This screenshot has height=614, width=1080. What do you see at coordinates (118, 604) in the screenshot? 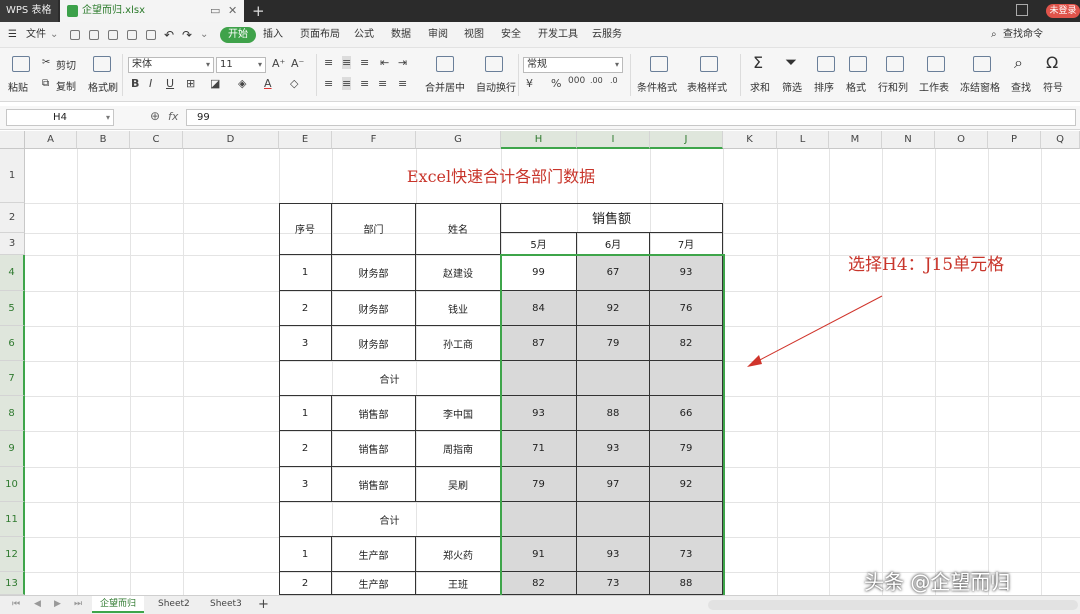
I see `sheet-tab-active: 企望而归` at bounding box center [118, 604].